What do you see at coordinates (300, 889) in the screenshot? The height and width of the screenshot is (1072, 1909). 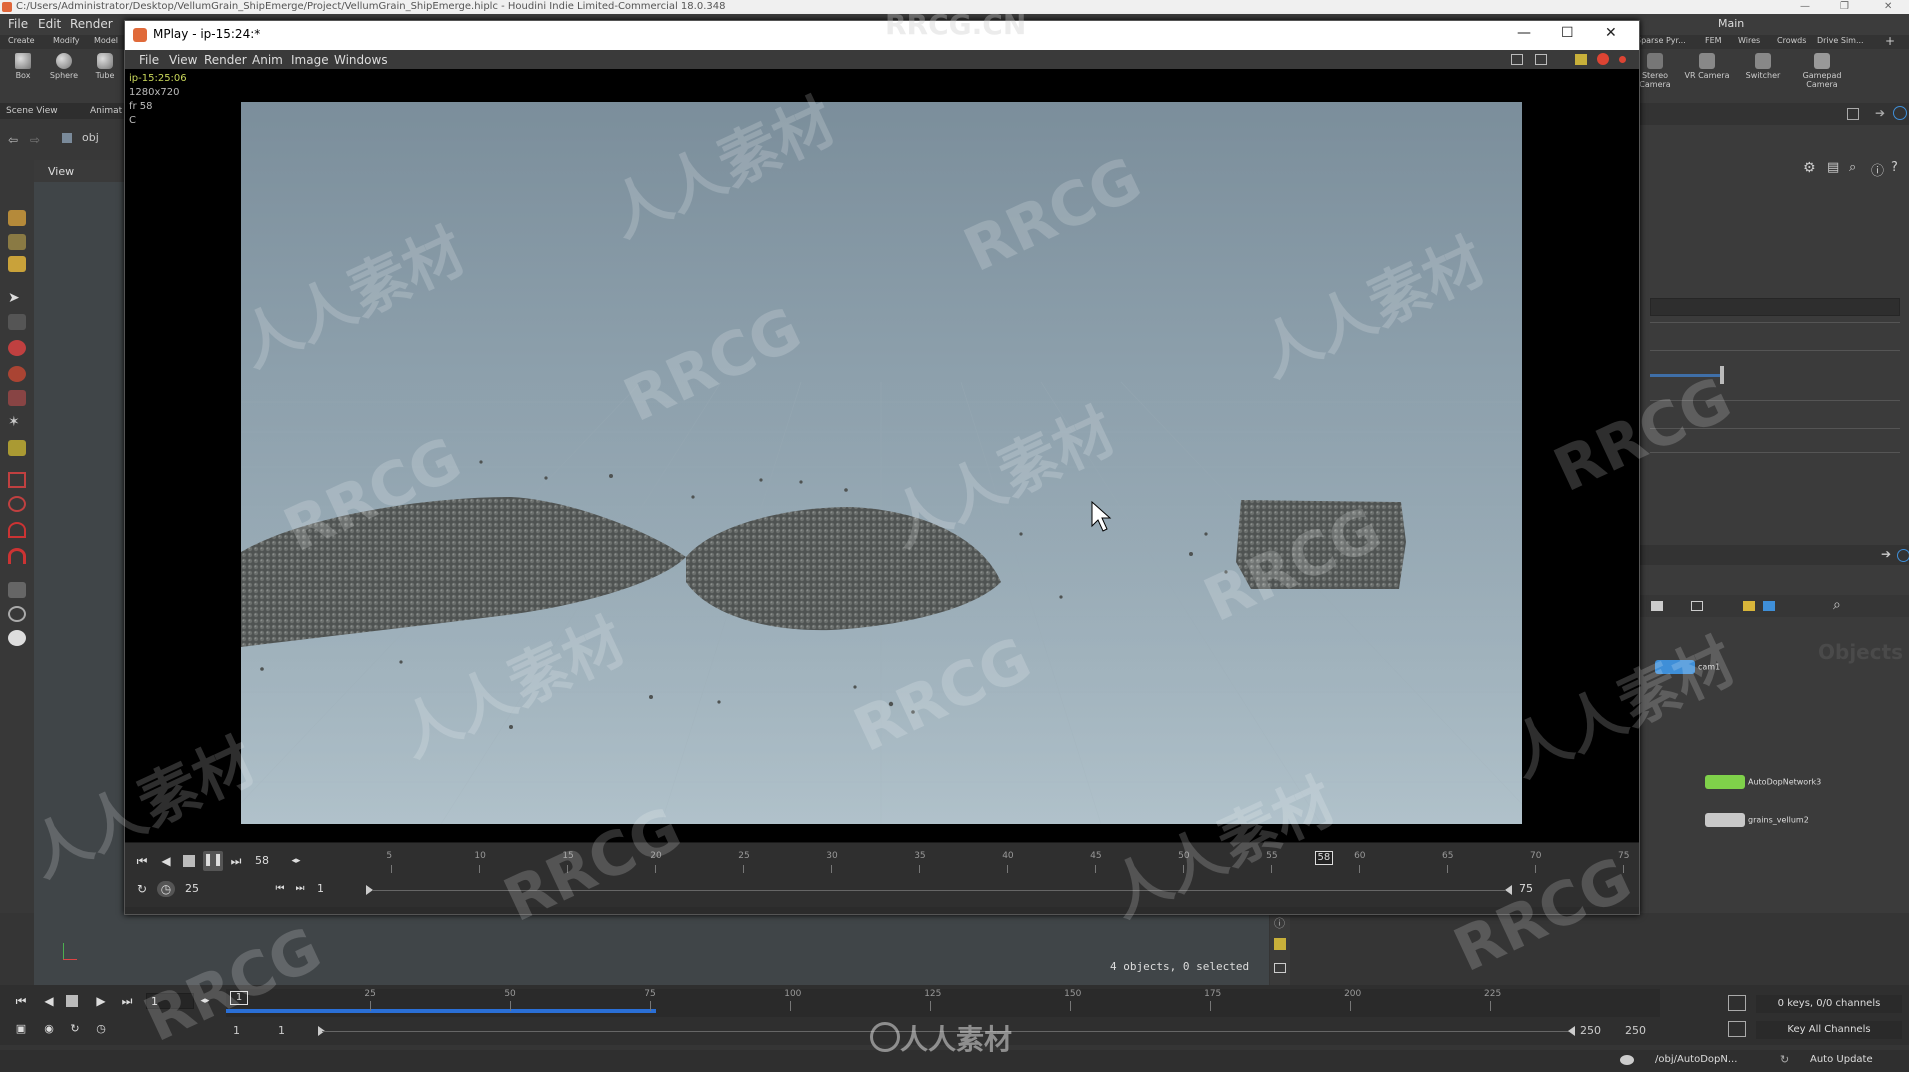 I see `mplay-range-end-icon: ⏭` at bounding box center [300, 889].